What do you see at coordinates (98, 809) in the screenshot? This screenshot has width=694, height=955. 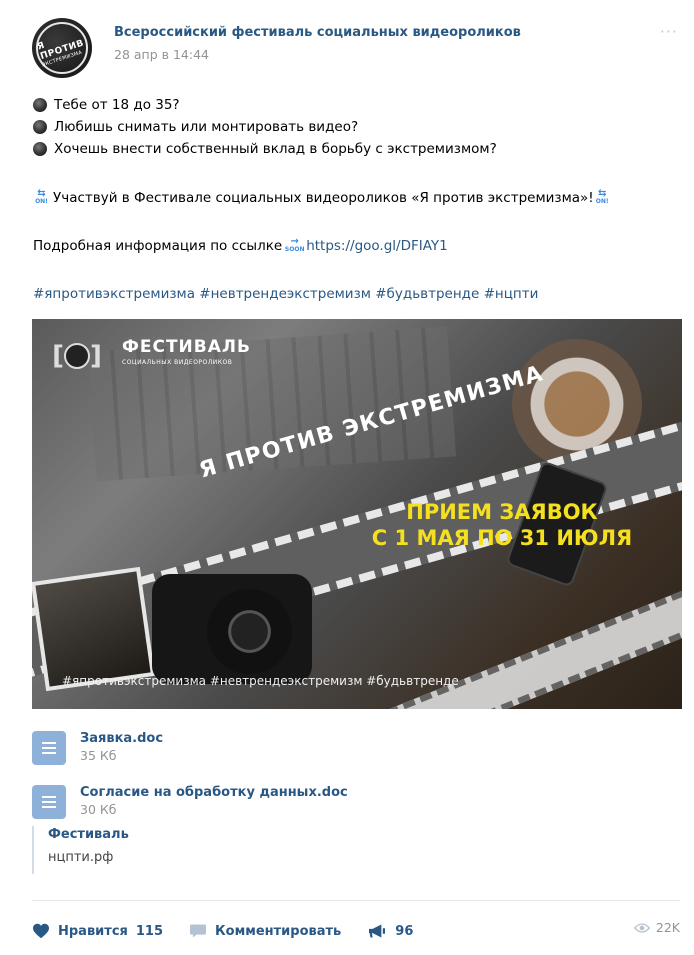 I see `attachment-size: 30 Кб` at bounding box center [98, 809].